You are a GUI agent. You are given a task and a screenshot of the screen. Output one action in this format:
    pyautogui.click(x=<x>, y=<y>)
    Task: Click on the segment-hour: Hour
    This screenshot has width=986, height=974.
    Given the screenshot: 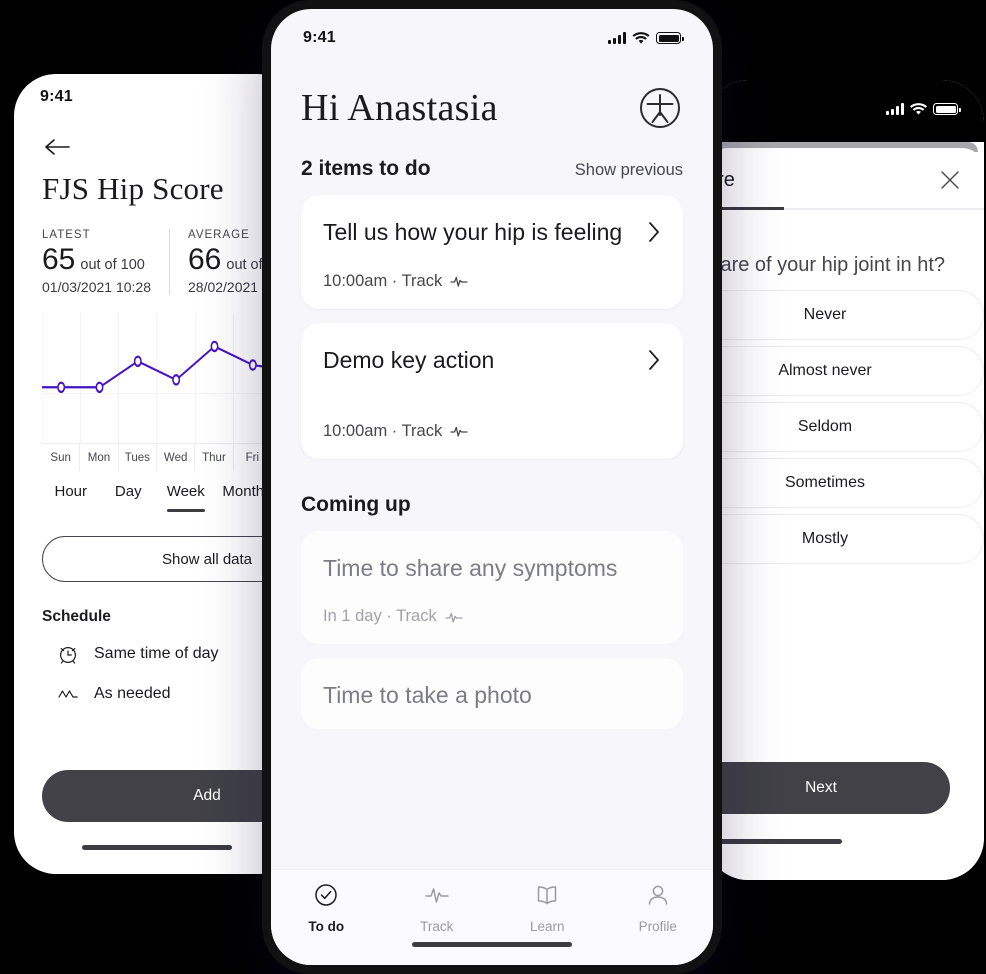 What is the action you would take?
    pyautogui.click(x=71, y=494)
    